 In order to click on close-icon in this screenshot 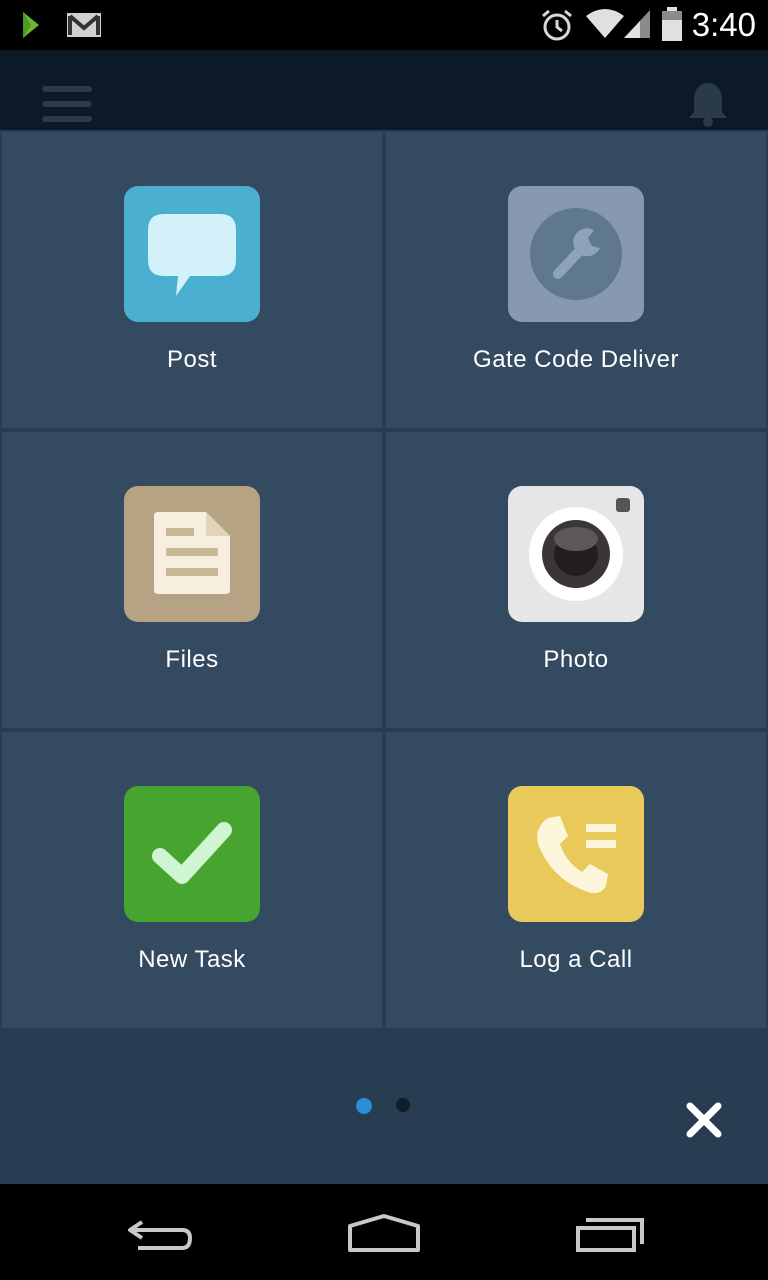, I will do `click(704, 1120)`.